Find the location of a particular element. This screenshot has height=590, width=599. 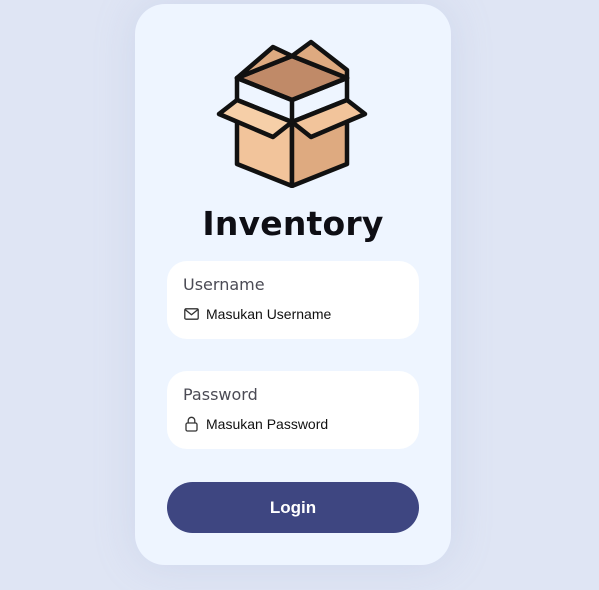

login-button: Login is located at coordinates (293, 507).